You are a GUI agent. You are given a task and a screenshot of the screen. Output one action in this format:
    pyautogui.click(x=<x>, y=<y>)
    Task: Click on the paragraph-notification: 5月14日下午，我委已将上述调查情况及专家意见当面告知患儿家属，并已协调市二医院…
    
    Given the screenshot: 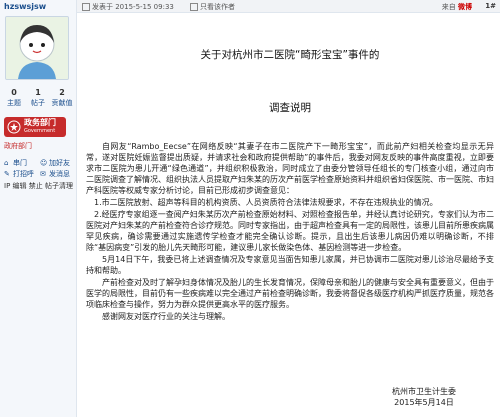 What is the action you would take?
    pyautogui.click(x=290, y=265)
    